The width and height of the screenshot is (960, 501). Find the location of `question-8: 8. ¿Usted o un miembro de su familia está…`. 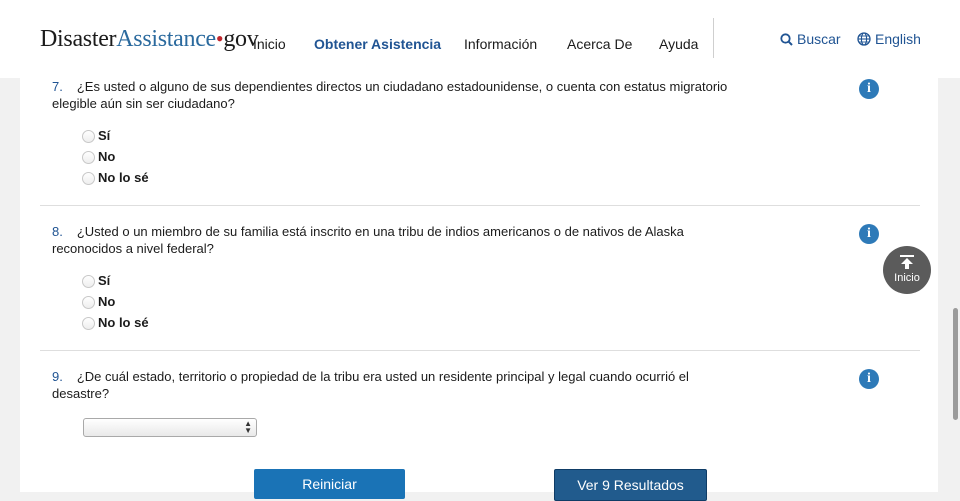

question-8: 8. ¿Usted o un miembro de su familia está… is located at coordinates (397, 240).